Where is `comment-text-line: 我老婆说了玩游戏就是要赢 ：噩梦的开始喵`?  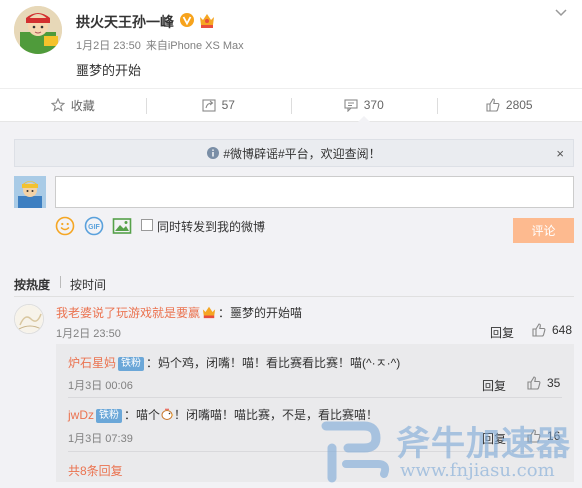
comment-text-line: 我老婆说了玩游戏就是要赢 ：噩梦的开始喵 is located at coordinates (179, 312).